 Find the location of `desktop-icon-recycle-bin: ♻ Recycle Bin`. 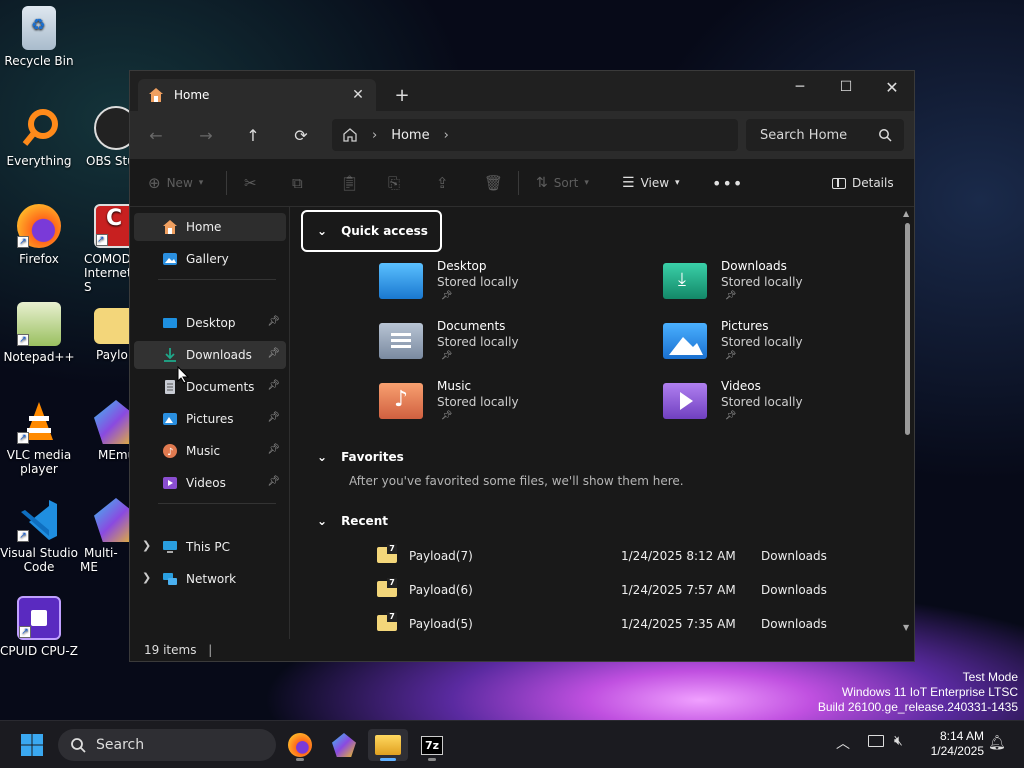

desktop-icon-recycle-bin: ♻ Recycle Bin is located at coordinates (39, 37).